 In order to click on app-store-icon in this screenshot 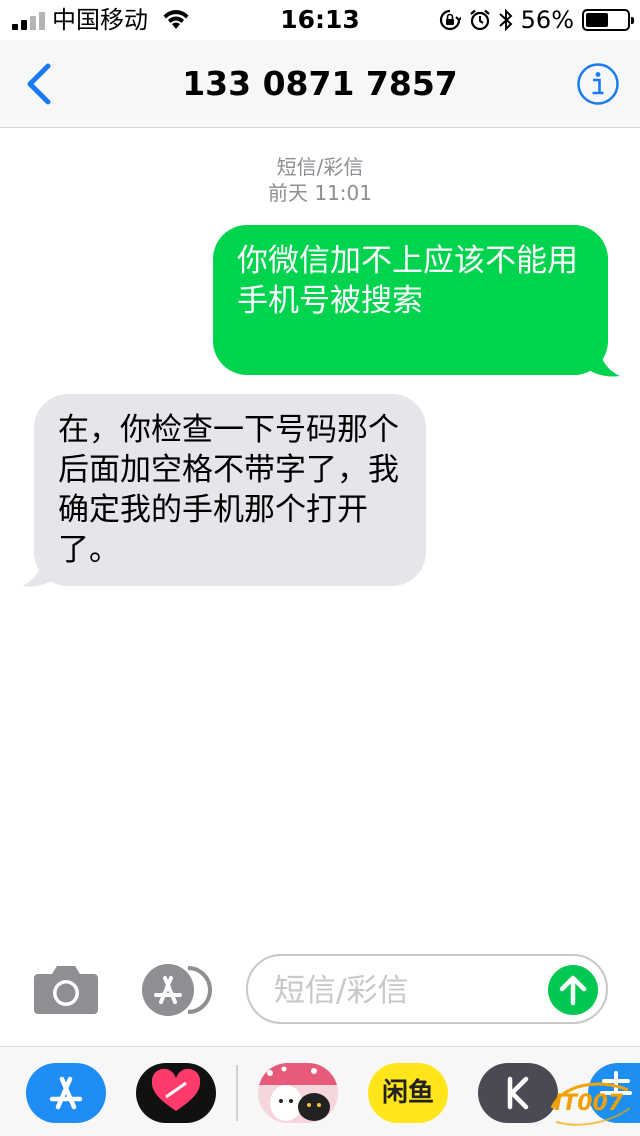, I will do `click(66, 1093)`.